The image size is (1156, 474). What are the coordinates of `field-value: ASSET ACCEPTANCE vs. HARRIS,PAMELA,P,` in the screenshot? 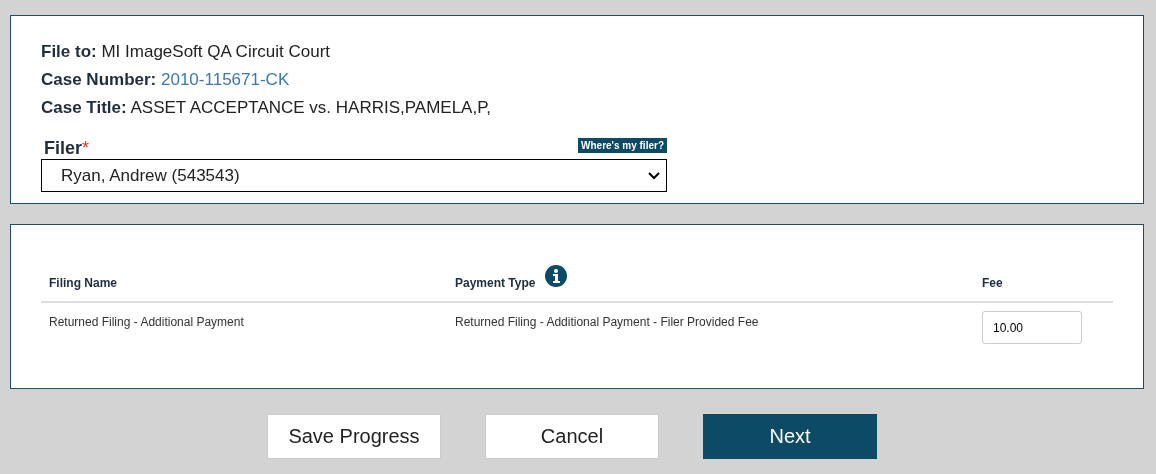 It's located at (311, 107).